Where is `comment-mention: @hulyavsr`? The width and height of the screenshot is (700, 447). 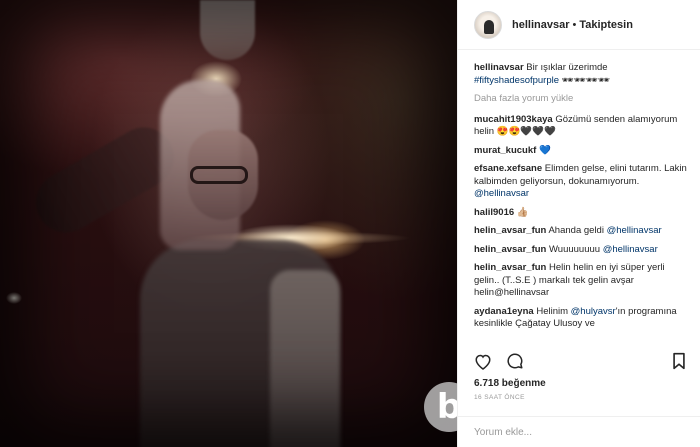
comment-mention: @hulyavsr is located at coordinates (593, 311).